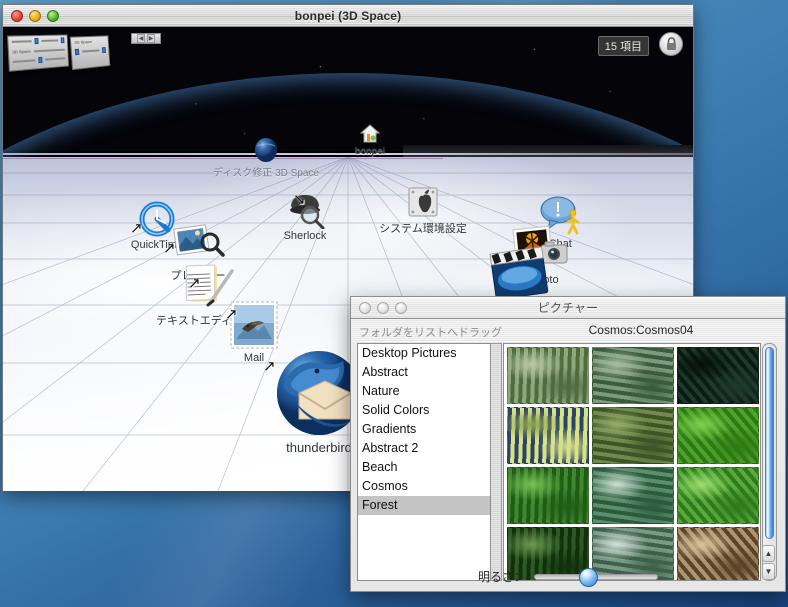 This screenshot has width=788, height=607. I want to click on folder-list-item: Abstract, so click(424, 372).